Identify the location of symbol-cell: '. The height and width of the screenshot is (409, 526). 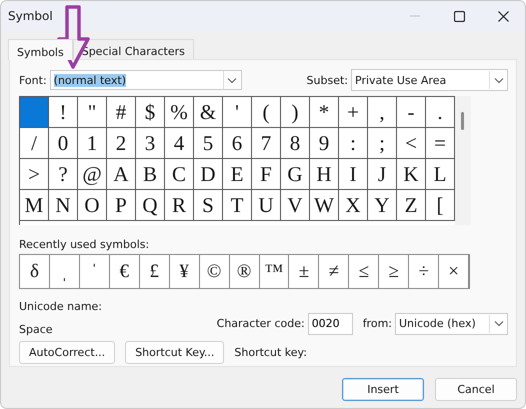
(237, 112).